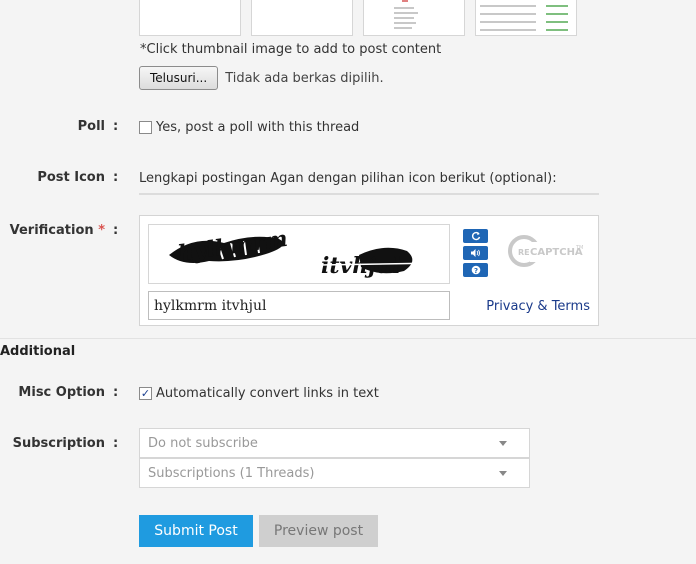  What do you see at coordinates (334, 443) in the screenshot?
I see `subscription-select: Do not subscribe` at bounding box center [334, 443].